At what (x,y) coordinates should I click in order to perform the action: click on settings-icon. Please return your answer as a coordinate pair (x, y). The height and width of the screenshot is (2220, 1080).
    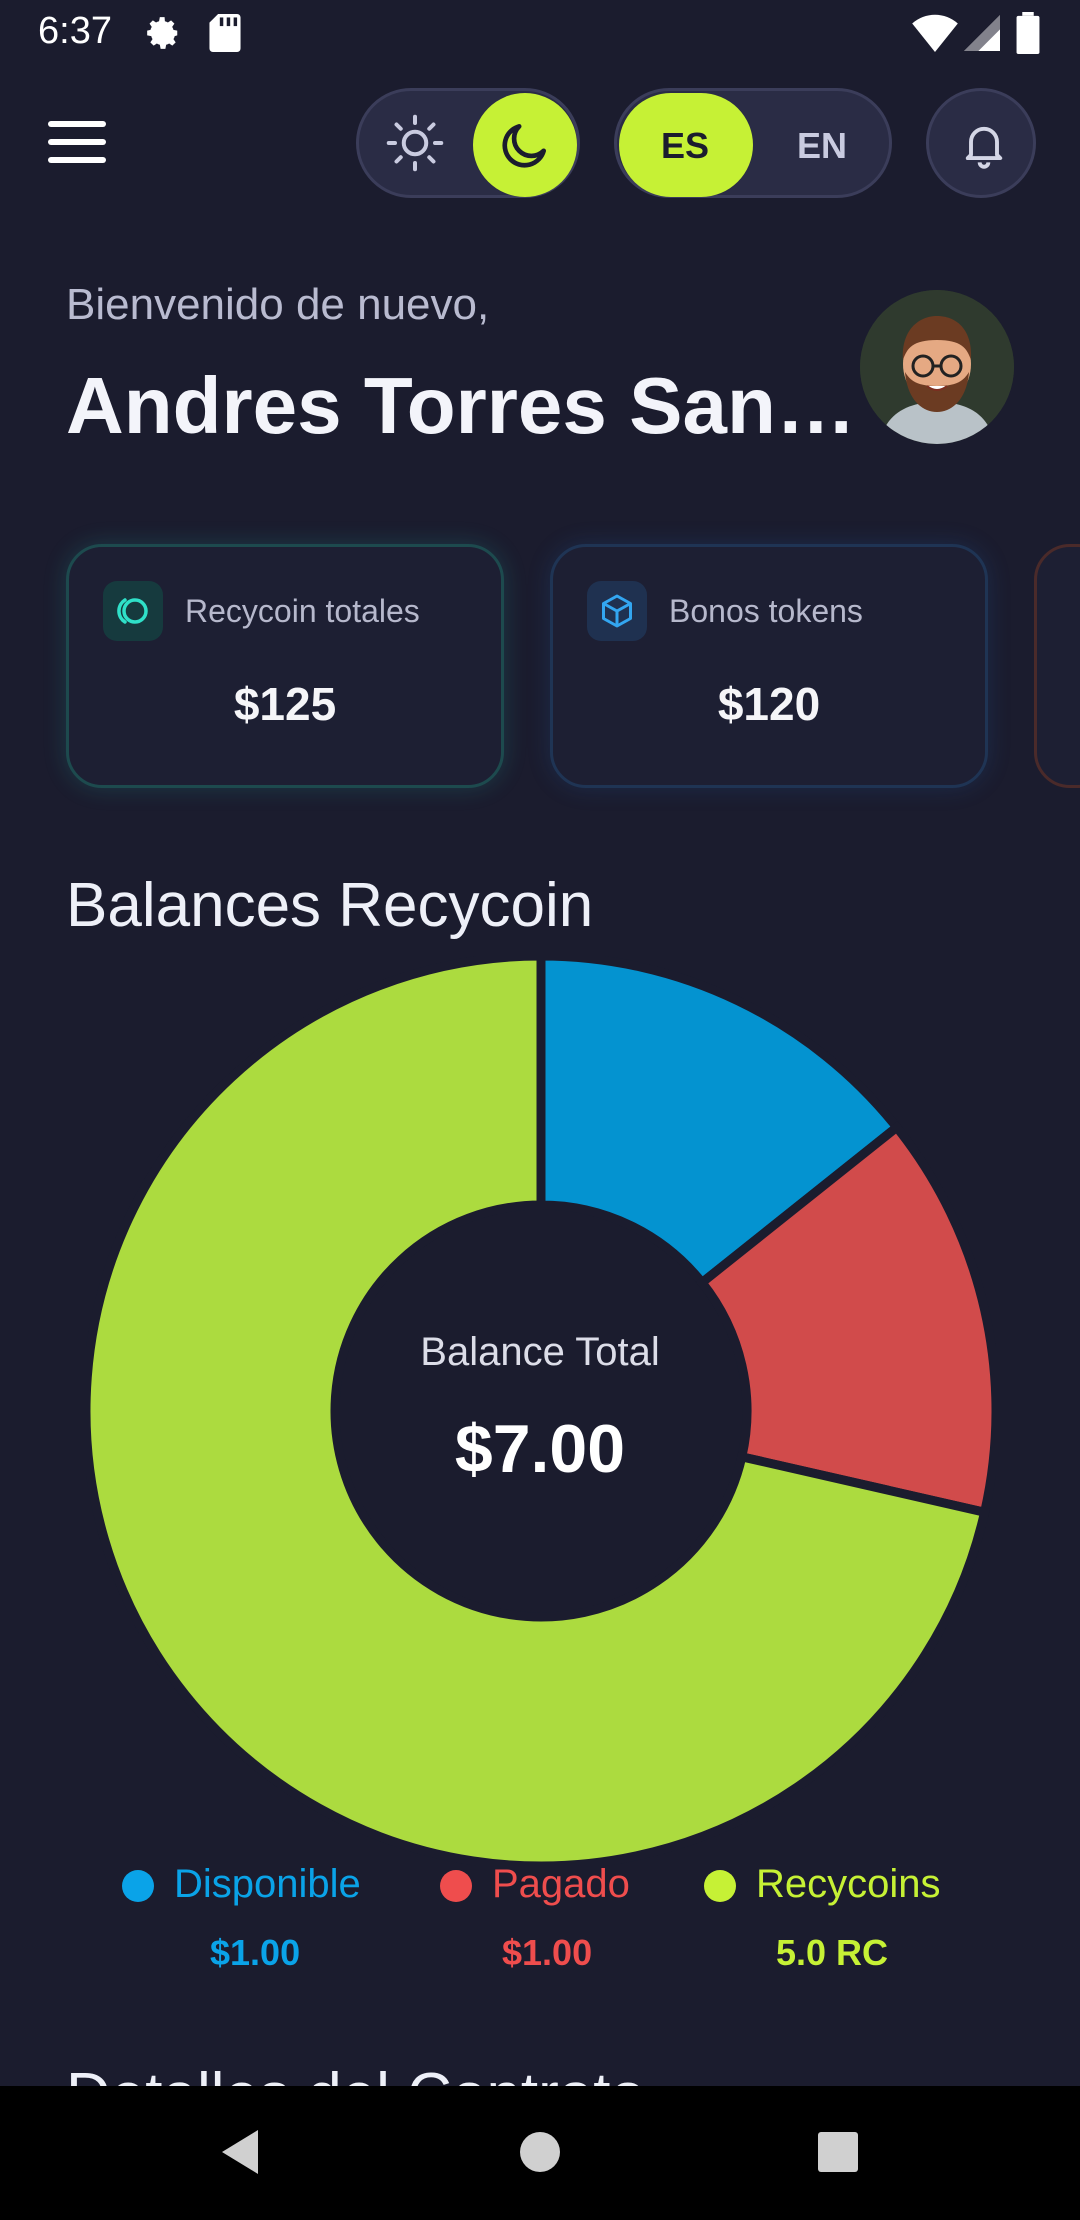
    Looking at the image, I should click on (162, 33).